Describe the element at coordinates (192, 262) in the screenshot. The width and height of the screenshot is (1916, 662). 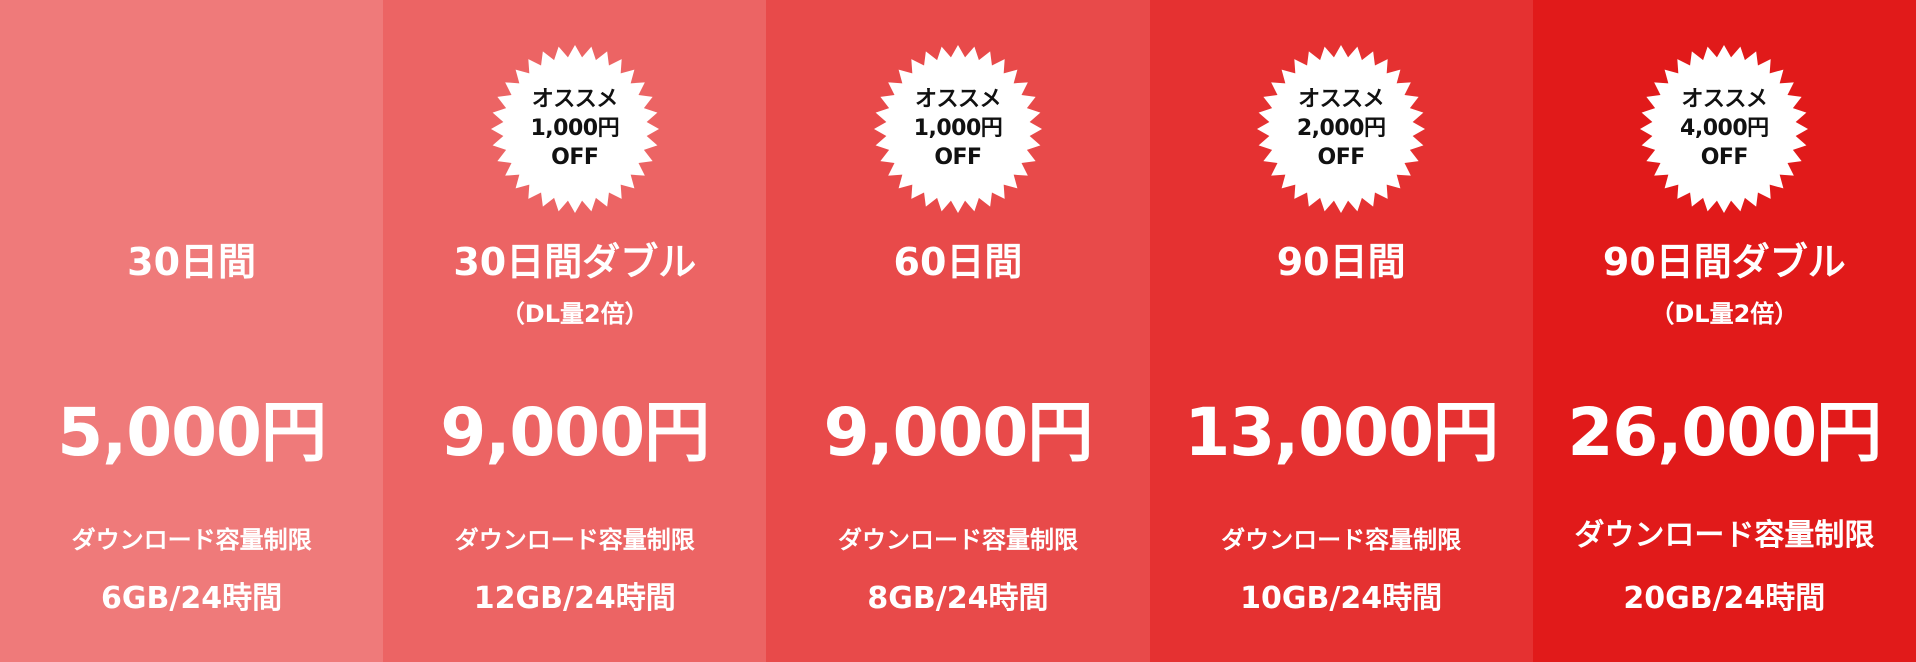
I see `plan-name: 30日間` at that location.